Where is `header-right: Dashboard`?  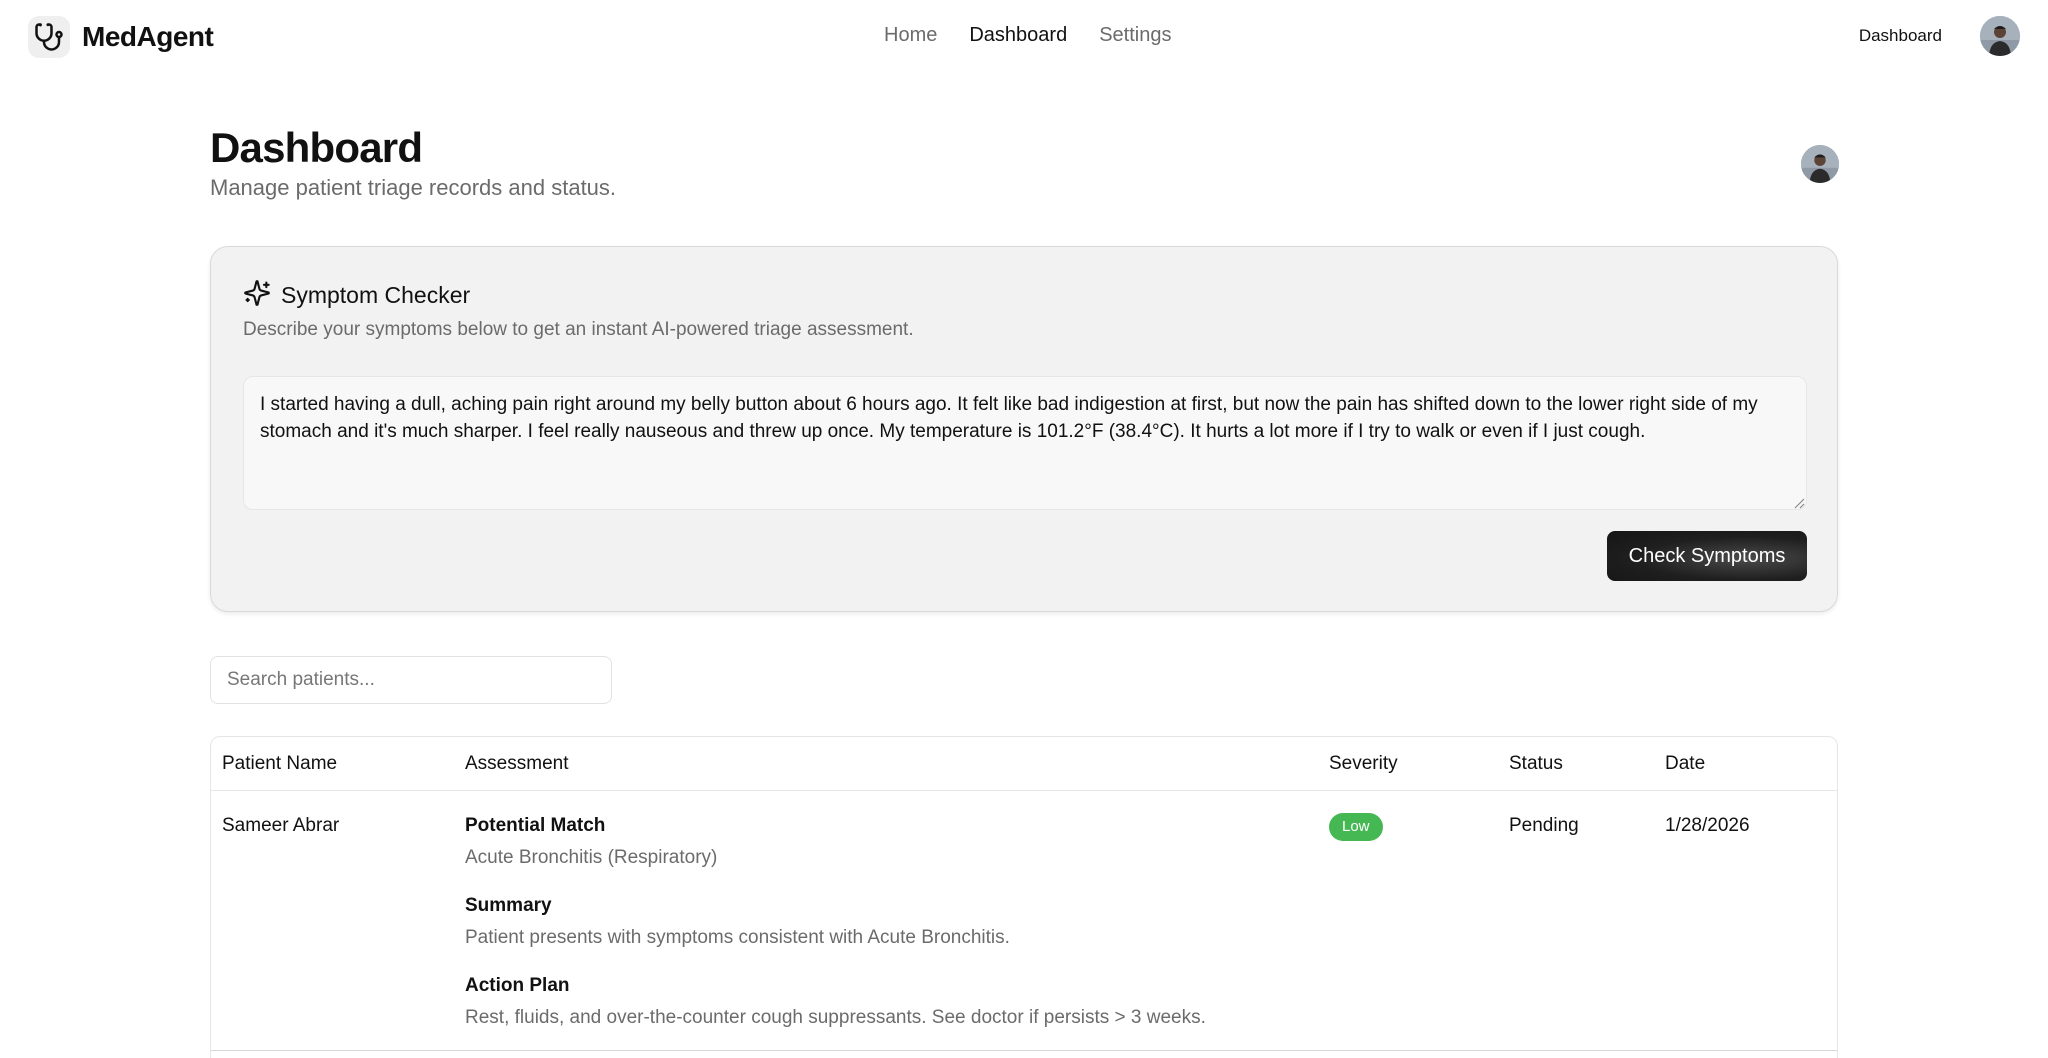 header-right: Dashboard is located at coordinates (1939, 36).